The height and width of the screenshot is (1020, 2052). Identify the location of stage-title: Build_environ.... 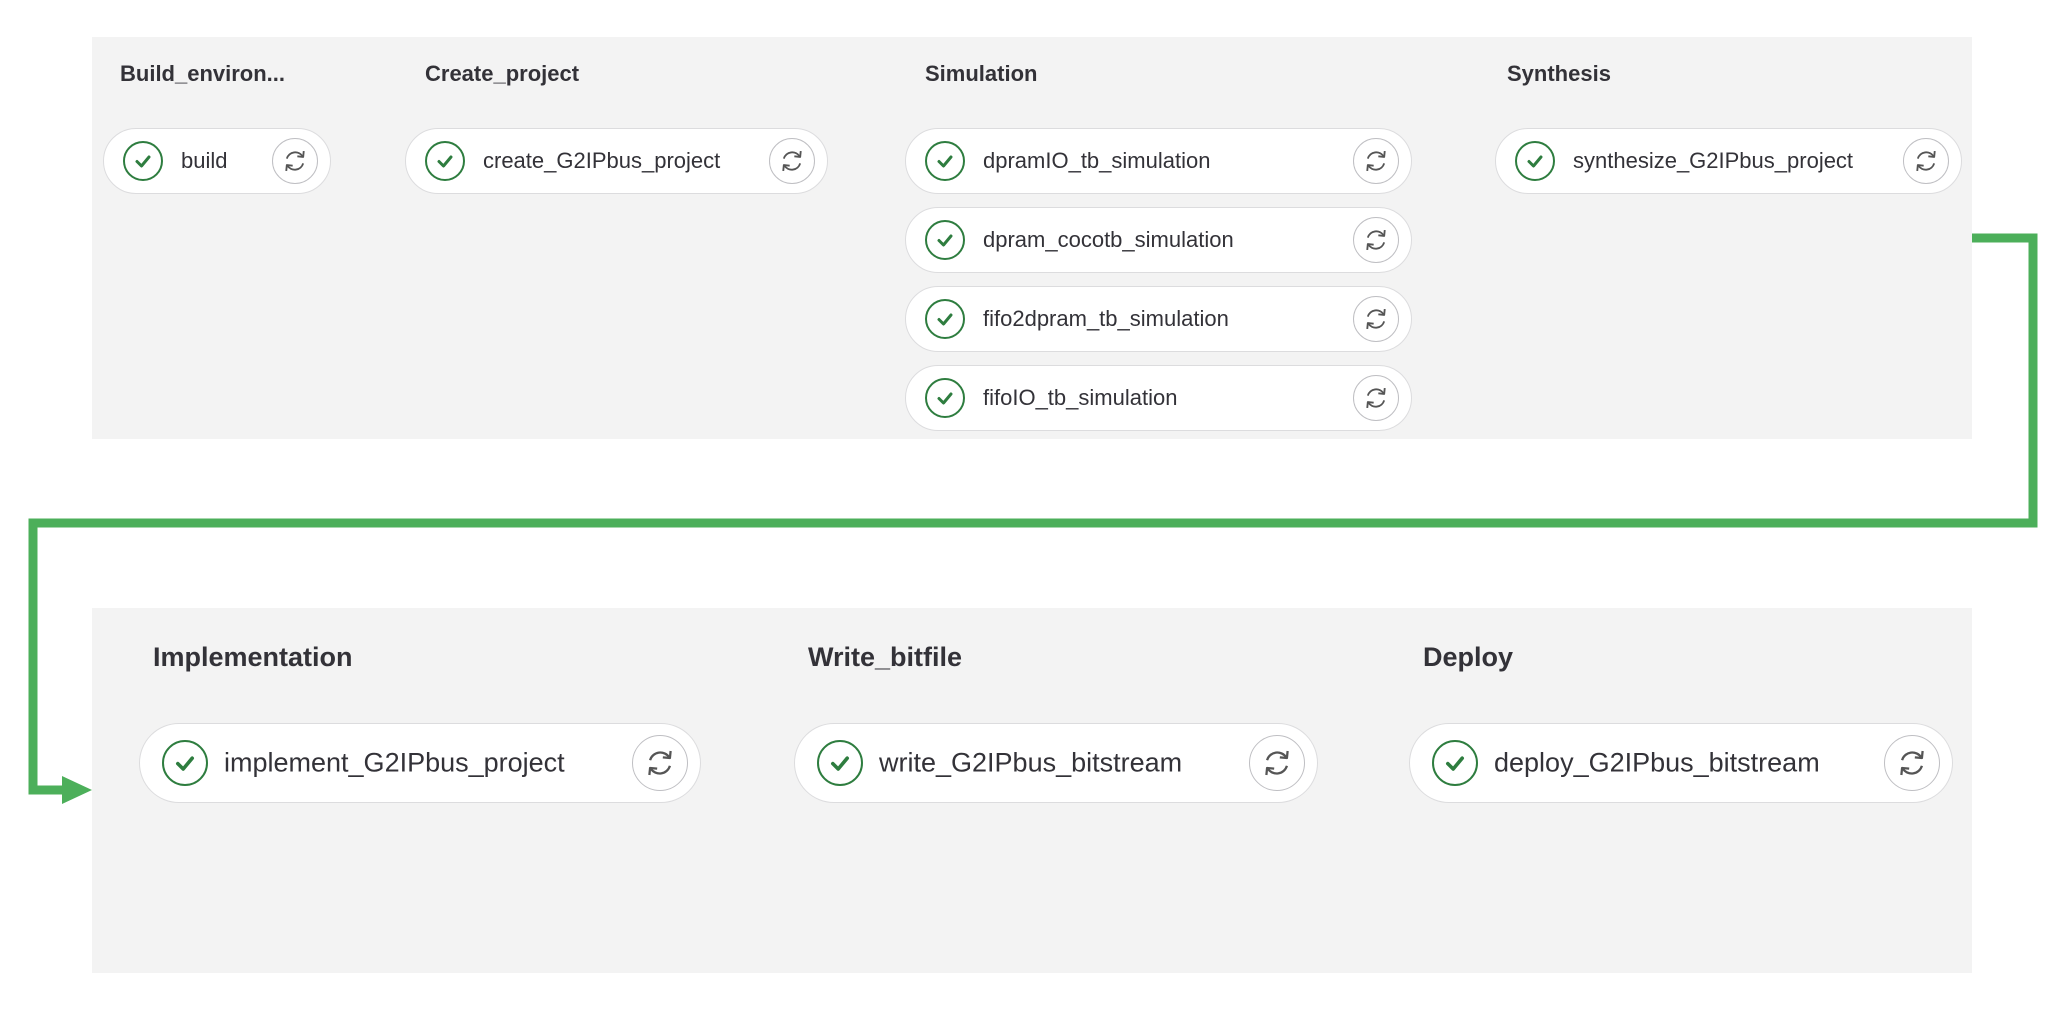
(203, 73).